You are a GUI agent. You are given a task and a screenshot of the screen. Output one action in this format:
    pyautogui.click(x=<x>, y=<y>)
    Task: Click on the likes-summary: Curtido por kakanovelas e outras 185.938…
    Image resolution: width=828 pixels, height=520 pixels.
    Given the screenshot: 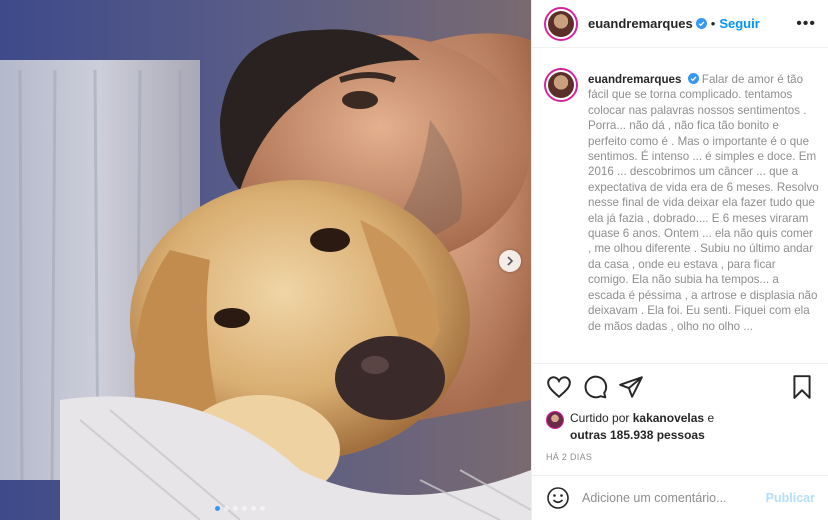 What is the action you would take?
    pyautogui.click(x=630, y=427)
    